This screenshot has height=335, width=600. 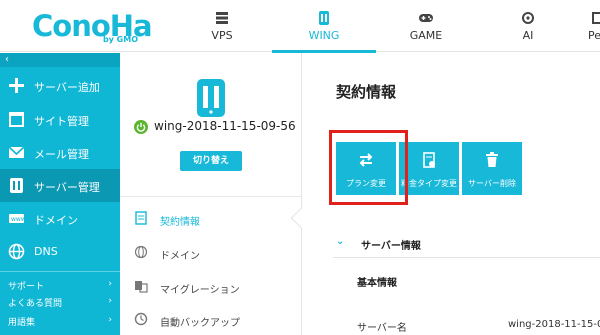 I want to click on backup-icon, so click(x=141, y=319).